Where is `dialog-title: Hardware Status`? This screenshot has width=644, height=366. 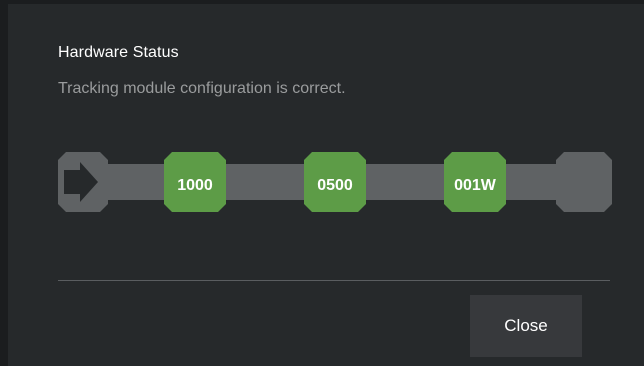
dialog-title: Hardware Status is located at coordinates (118, 52).